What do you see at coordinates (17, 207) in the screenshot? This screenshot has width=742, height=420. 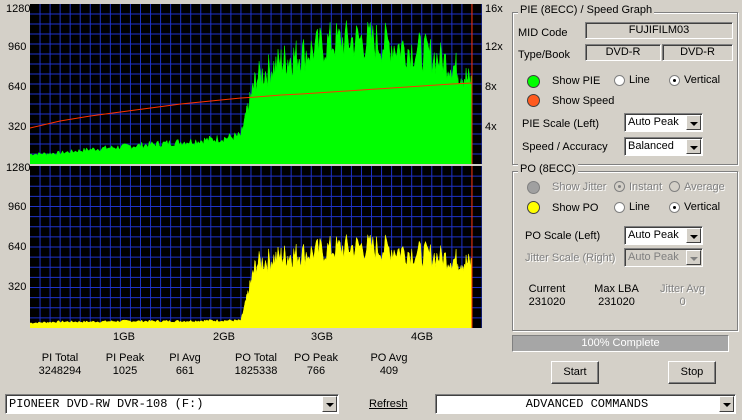 I see `bottom-y-tick-960: 960` at bounding box center [17, 207].